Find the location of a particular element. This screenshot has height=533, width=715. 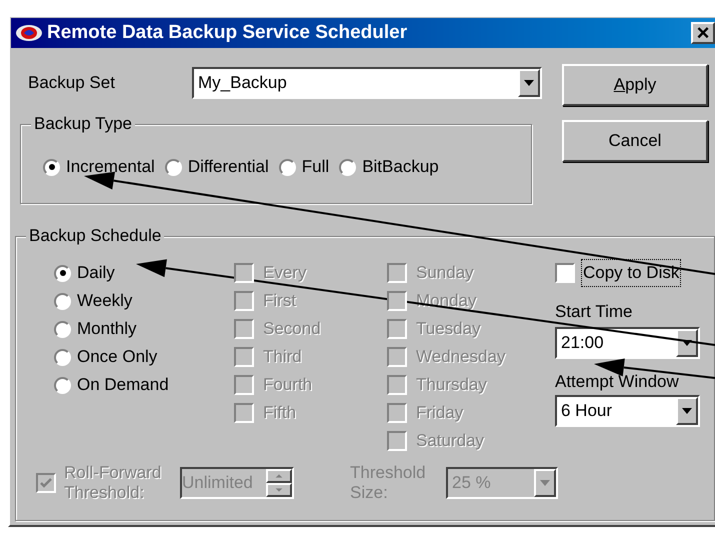

field-value: 6 Hour is located at coordinates (587, 411).